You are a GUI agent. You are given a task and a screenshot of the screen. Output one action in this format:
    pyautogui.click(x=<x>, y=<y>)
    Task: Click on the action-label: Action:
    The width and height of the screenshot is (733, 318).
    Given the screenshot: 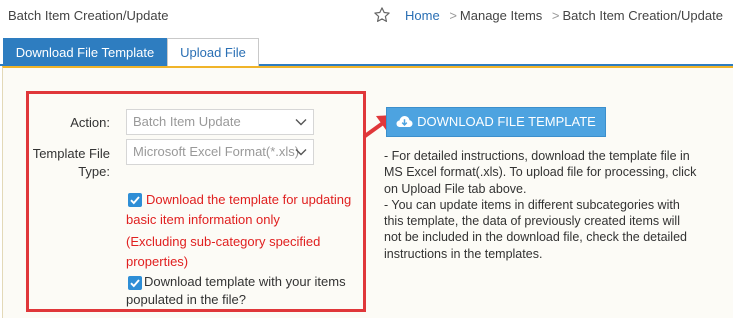 What is the action you would take?
    pyautogui.click(x=90, y=122)
    